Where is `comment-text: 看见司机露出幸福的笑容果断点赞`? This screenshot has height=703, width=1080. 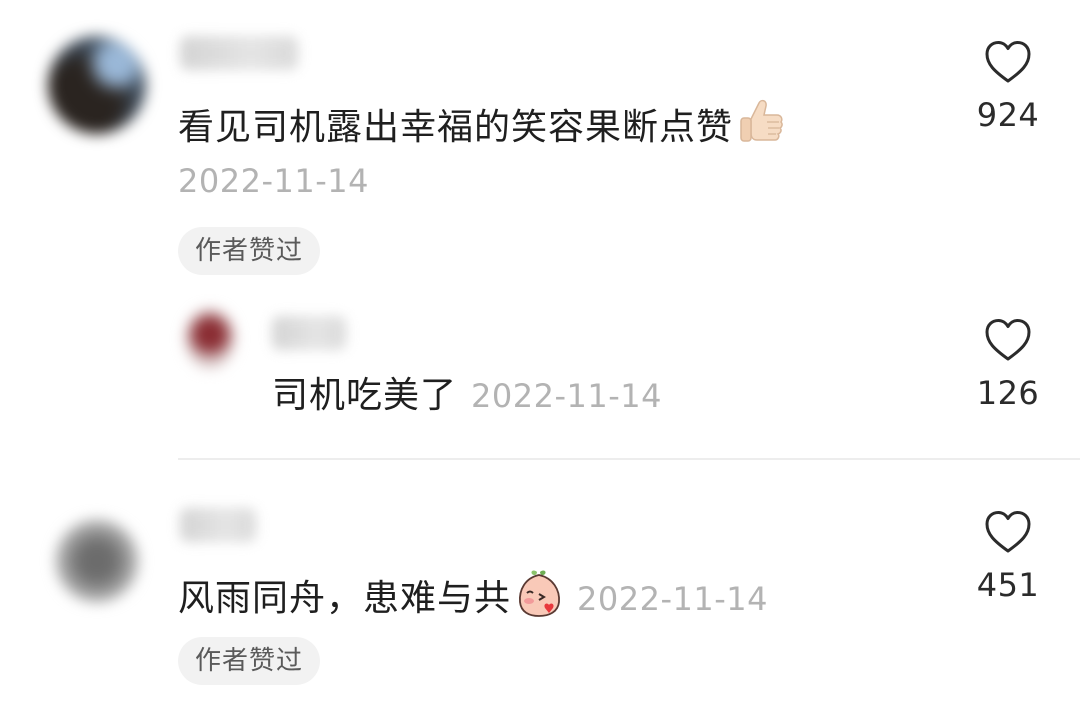
comment-text: 看见司机露出幸福的笑容果断点赞 is located at coordinates (481, 127).